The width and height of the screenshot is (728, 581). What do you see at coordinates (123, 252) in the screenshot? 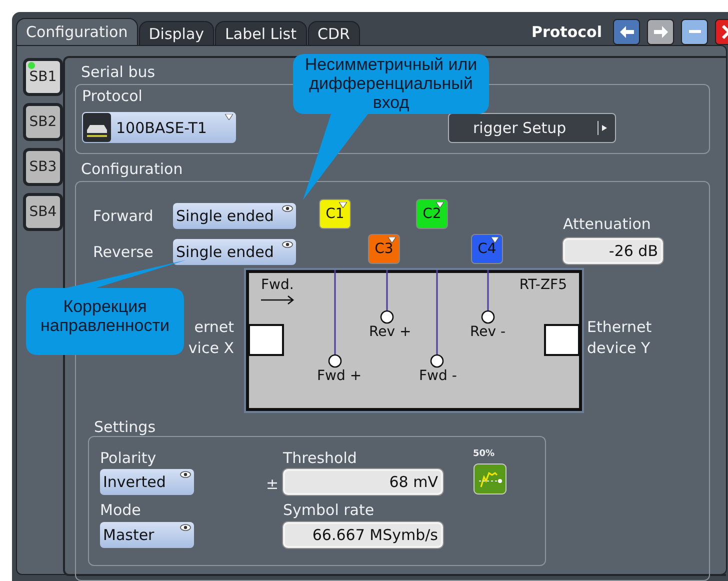
I see `field-label: Reverse` at bounding box center [123, 252].